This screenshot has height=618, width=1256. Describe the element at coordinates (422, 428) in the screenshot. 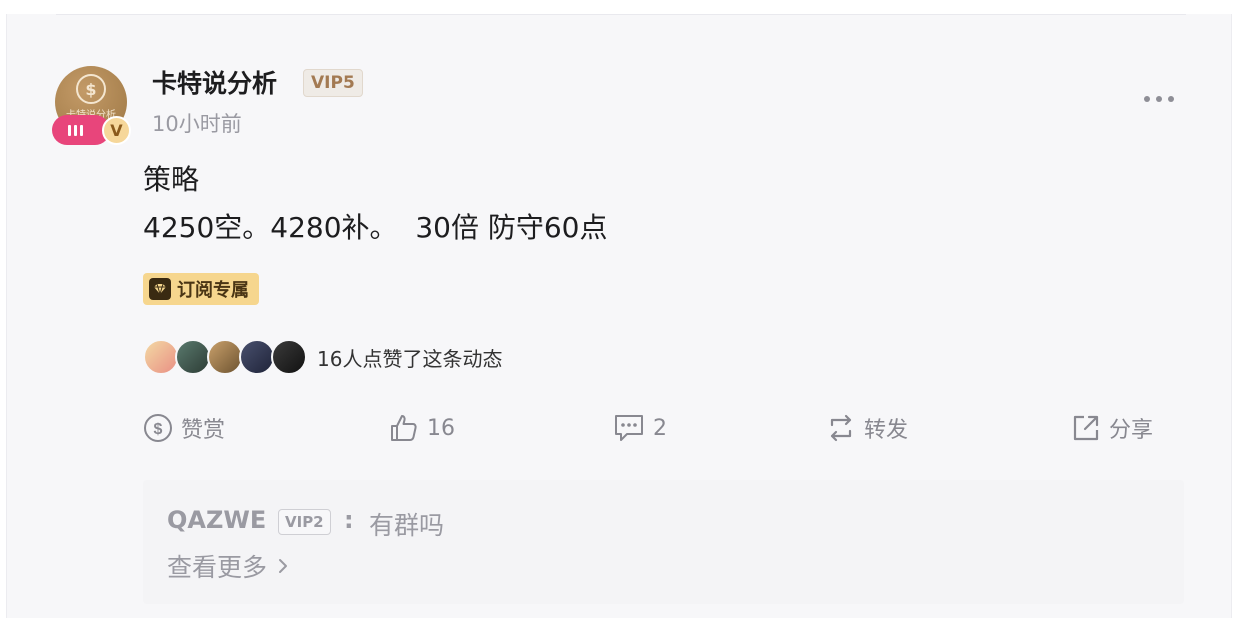

I see `like-button: 16` at that location.